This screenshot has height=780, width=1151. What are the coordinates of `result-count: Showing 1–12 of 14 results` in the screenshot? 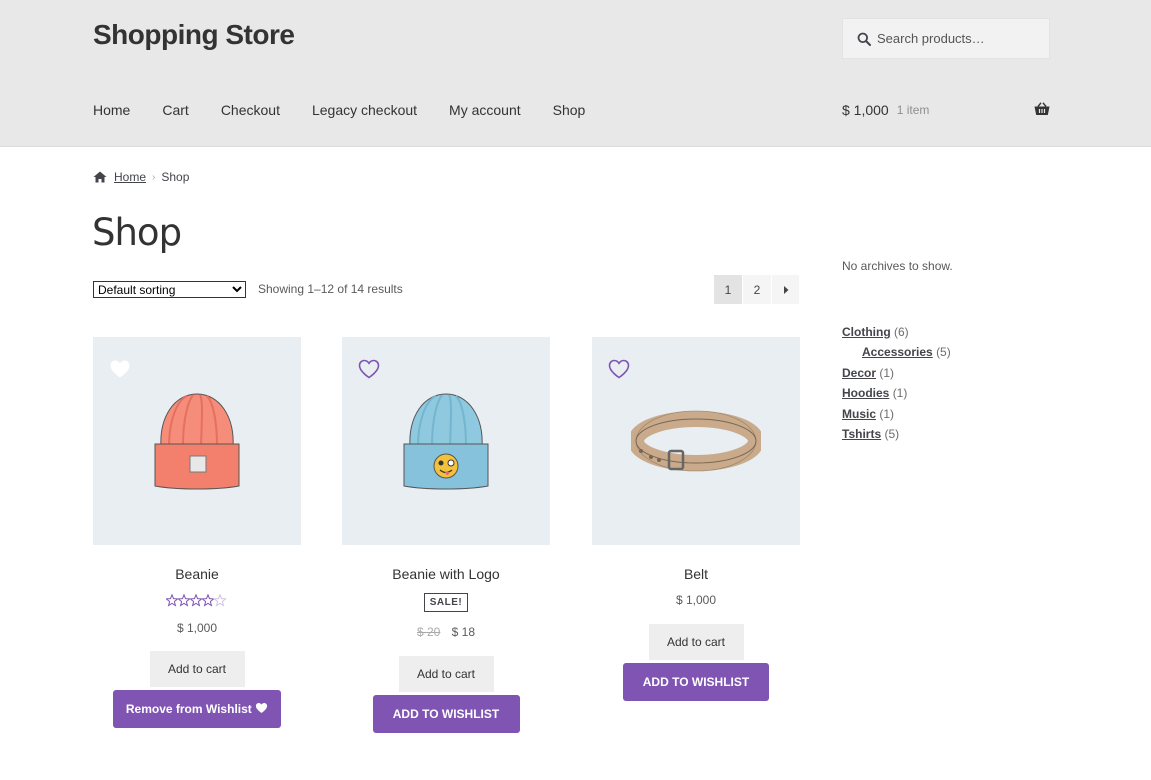 It's located at (330, 289).